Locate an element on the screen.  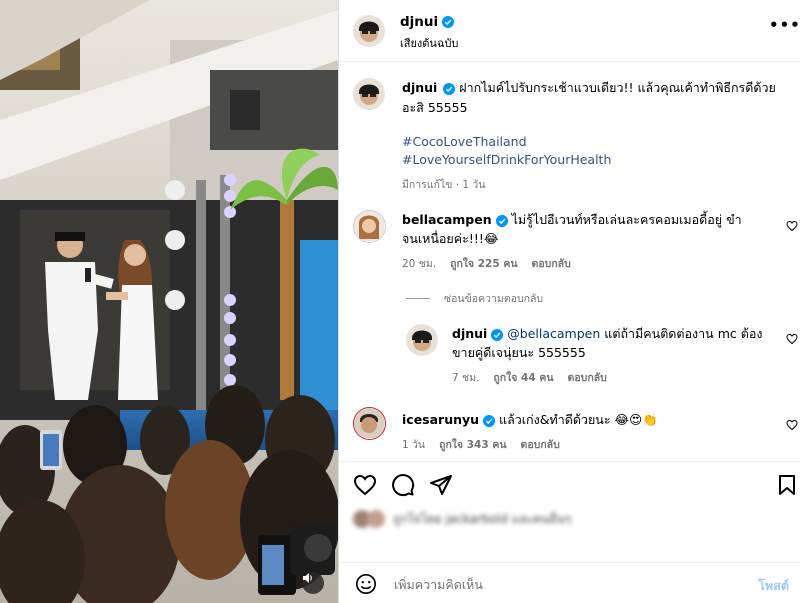
mute-button is located at coordinates (313, 583).